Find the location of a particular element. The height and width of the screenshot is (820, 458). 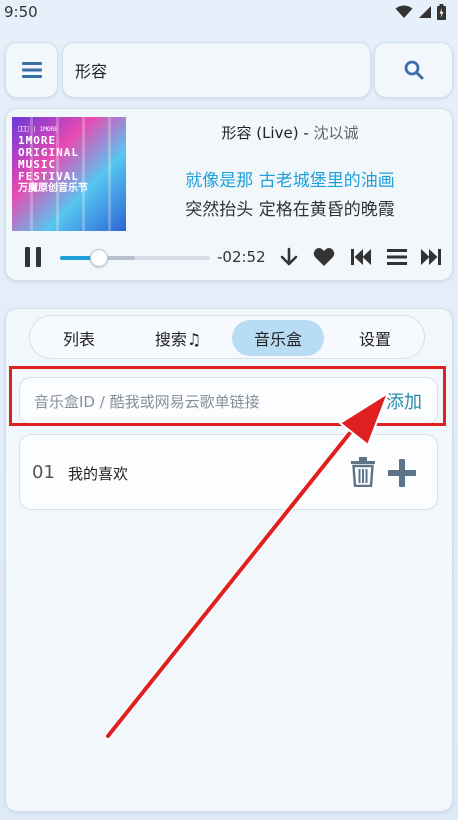

playback-controls: -02:52 is located at coordinates (230, 257).